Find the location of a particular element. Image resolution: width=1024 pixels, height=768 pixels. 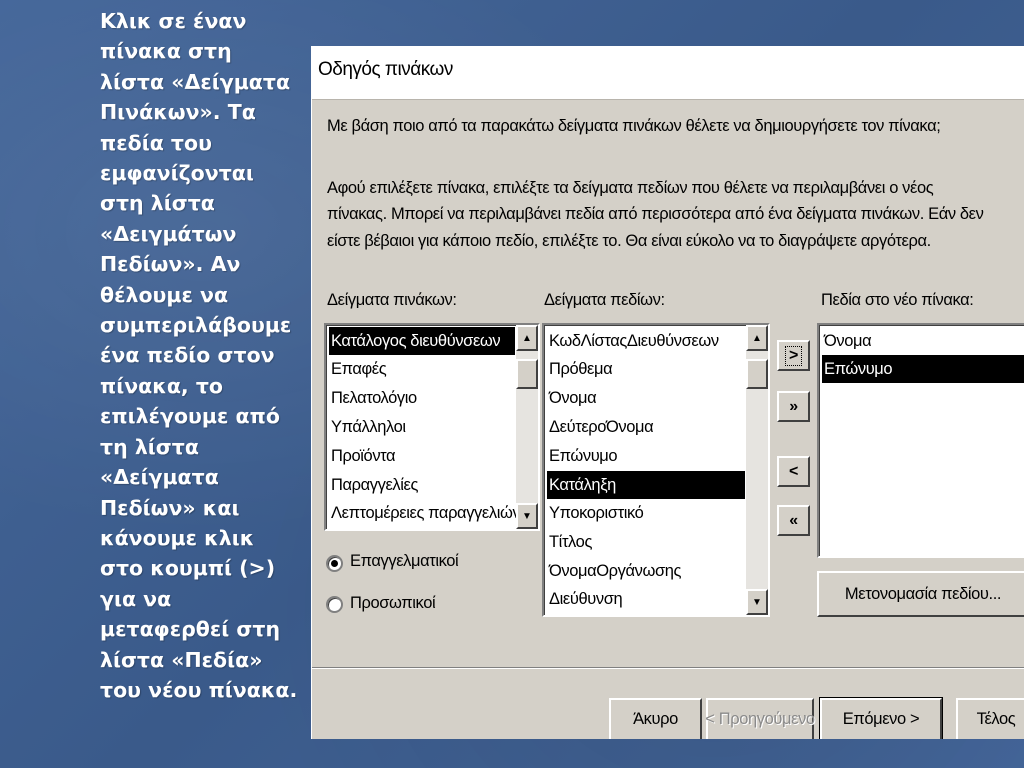

remove-all-fields-button: « is located at coordinates (793, 520).